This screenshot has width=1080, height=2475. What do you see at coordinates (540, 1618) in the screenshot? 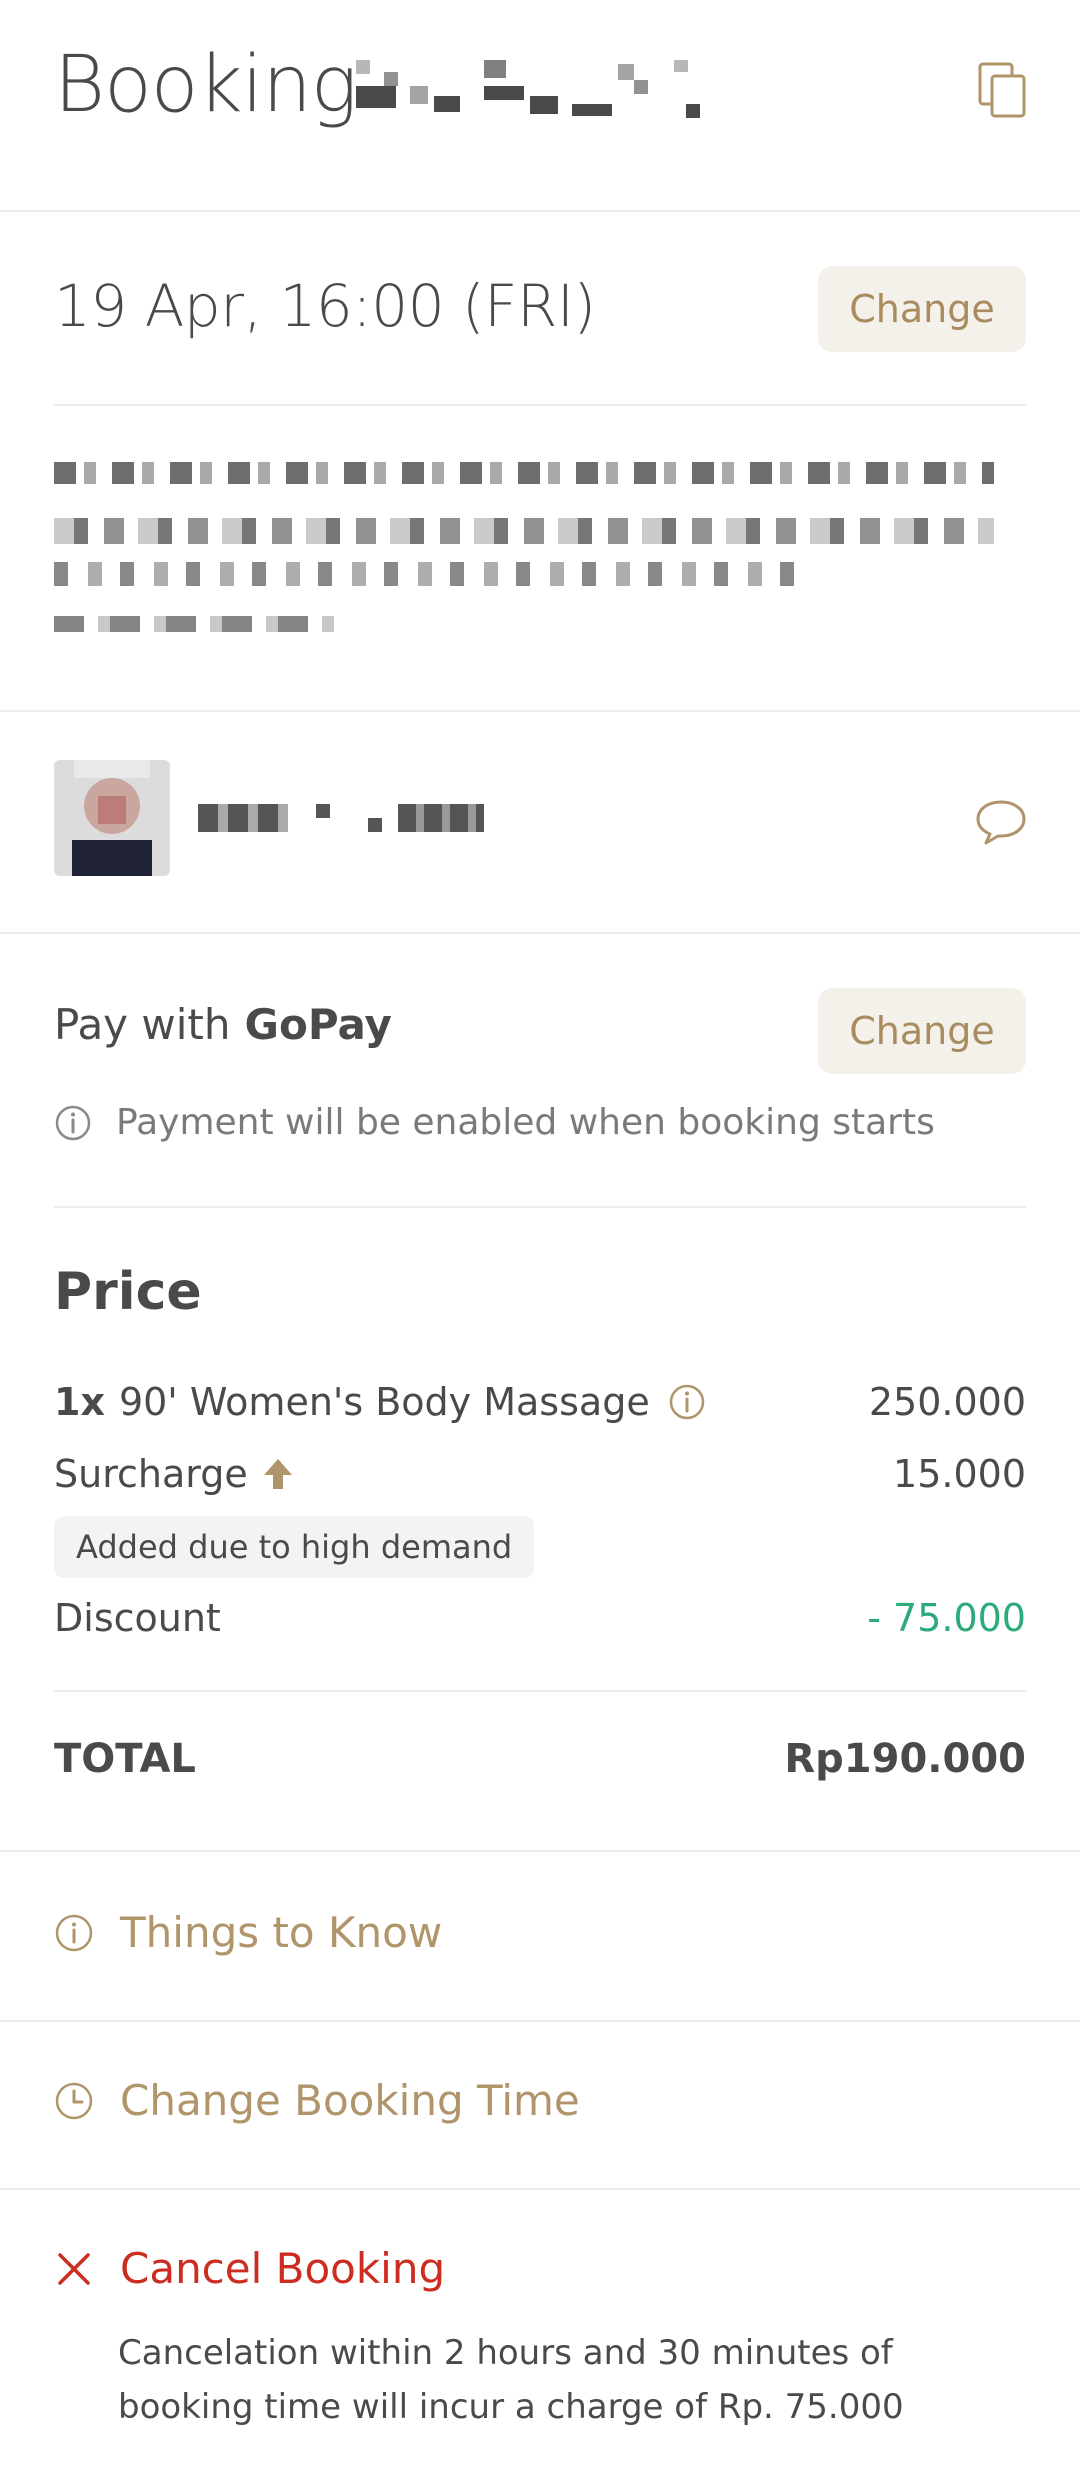
I see `discount-row: Discount - 75.000` at bounding box center [540, 1618].